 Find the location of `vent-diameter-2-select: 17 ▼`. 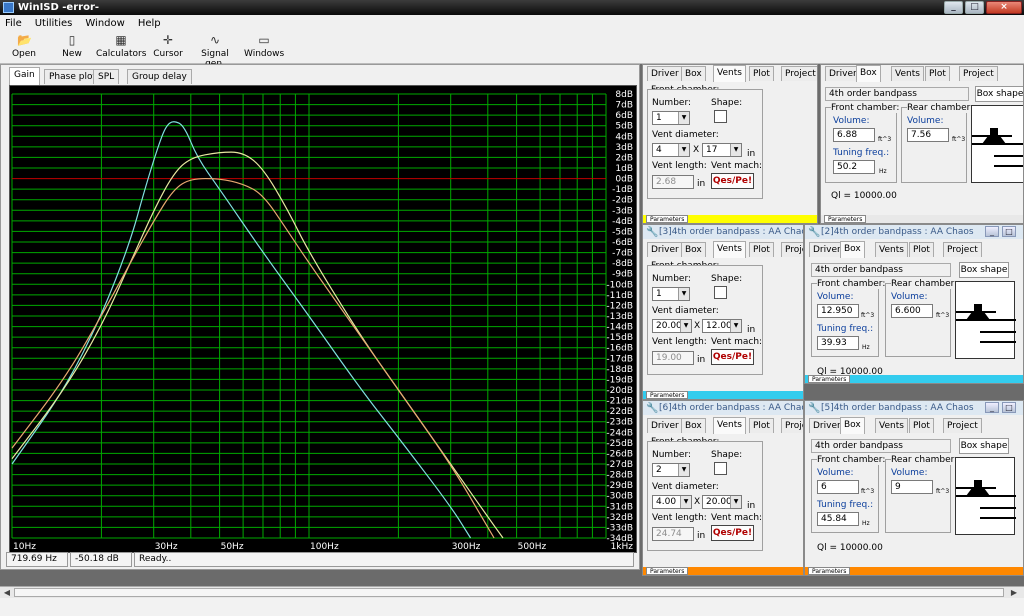

vent-diameter-2-select: 17 ▼ is located at coordinates (722, 150).